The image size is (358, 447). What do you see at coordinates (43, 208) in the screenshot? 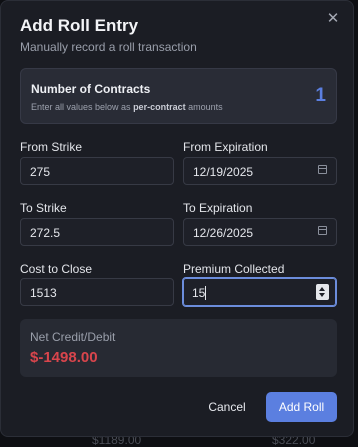
I see `to-strike-label: To Strike` at bounding box center [43, 208].